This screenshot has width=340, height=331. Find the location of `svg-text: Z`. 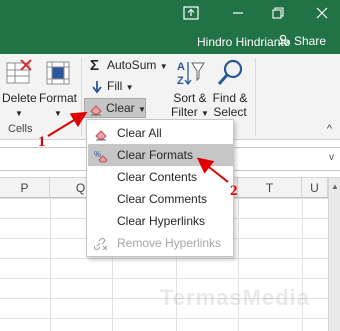

svg-text: Z is located at coordinates (180, 81).